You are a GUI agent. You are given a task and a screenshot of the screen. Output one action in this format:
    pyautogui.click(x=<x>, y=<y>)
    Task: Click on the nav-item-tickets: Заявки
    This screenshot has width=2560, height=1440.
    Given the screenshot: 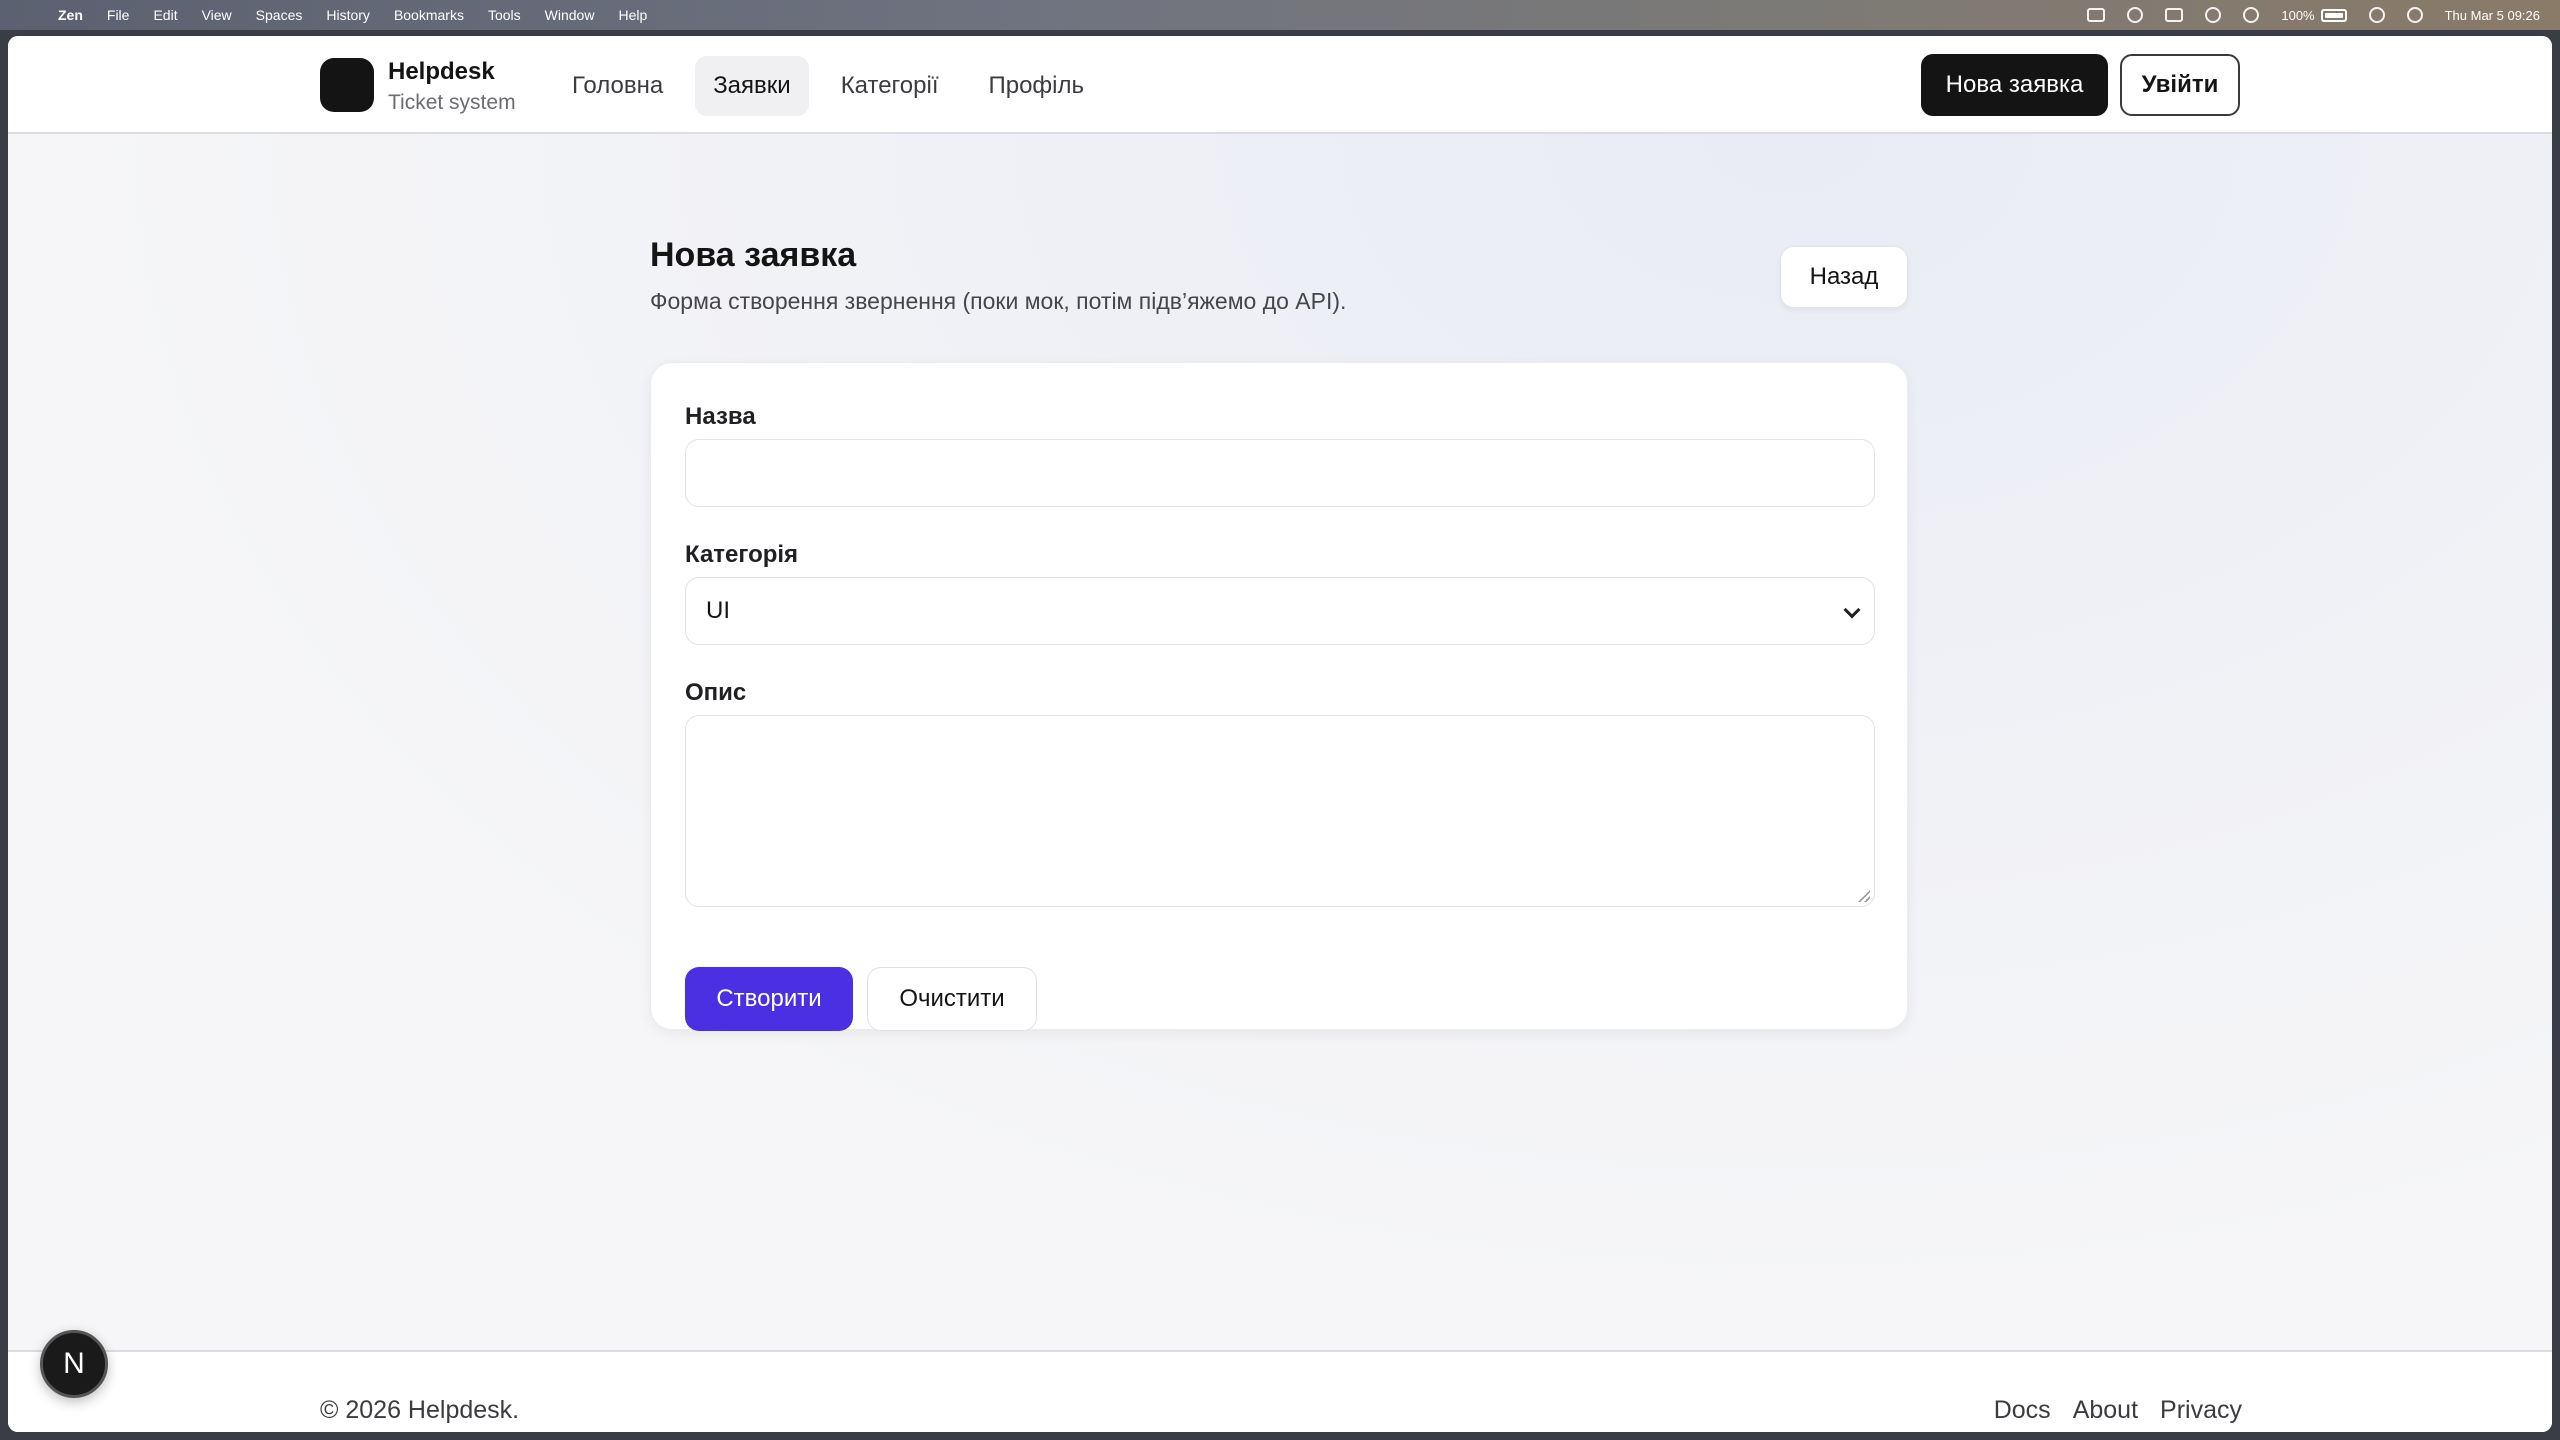 What is the action you would take?
    pyautogui.click(x=752, y=86)
    